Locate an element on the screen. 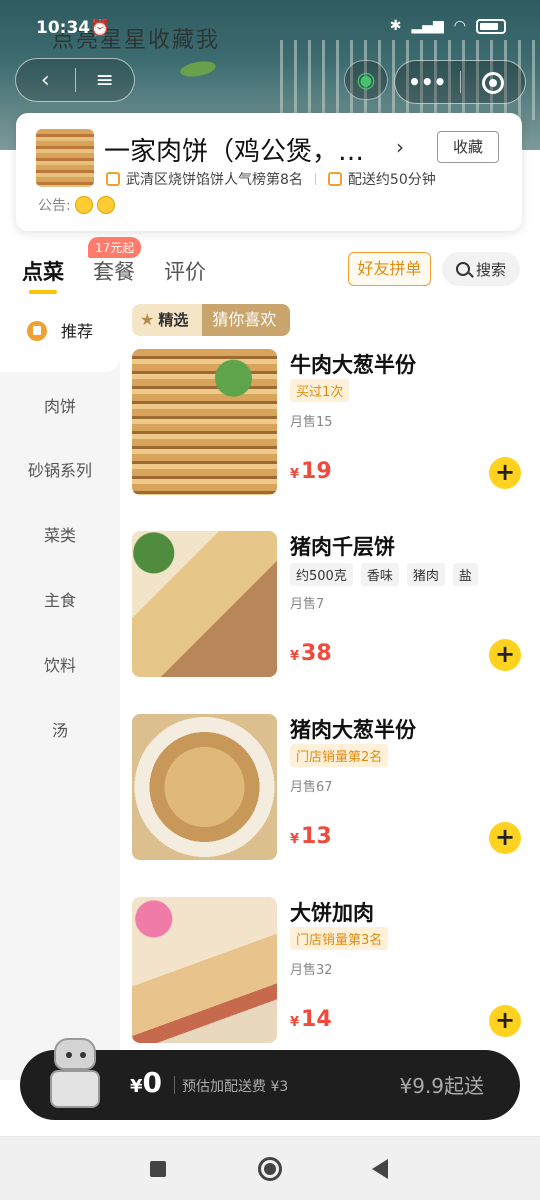  menu-button: ≡ is located at coordinates (105, 80).